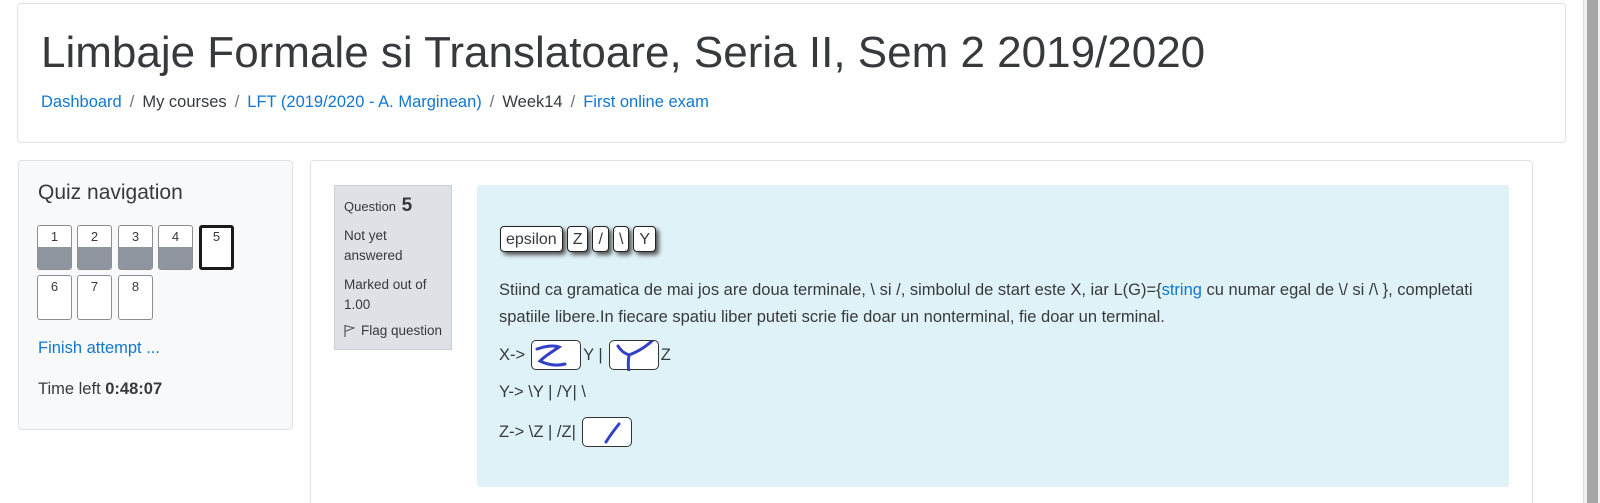 The width and height of the screenshot is (1600, 503). Describe the element at coordinates (216, 247) in the screenshot. I see `quiz-nav-question-5-current: 5` at that location.